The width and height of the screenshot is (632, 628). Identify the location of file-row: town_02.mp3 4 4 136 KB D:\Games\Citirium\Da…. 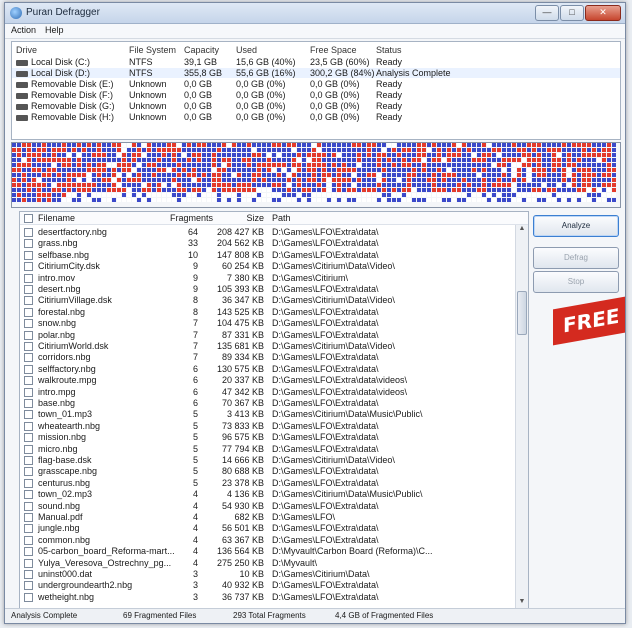
(265, 494).